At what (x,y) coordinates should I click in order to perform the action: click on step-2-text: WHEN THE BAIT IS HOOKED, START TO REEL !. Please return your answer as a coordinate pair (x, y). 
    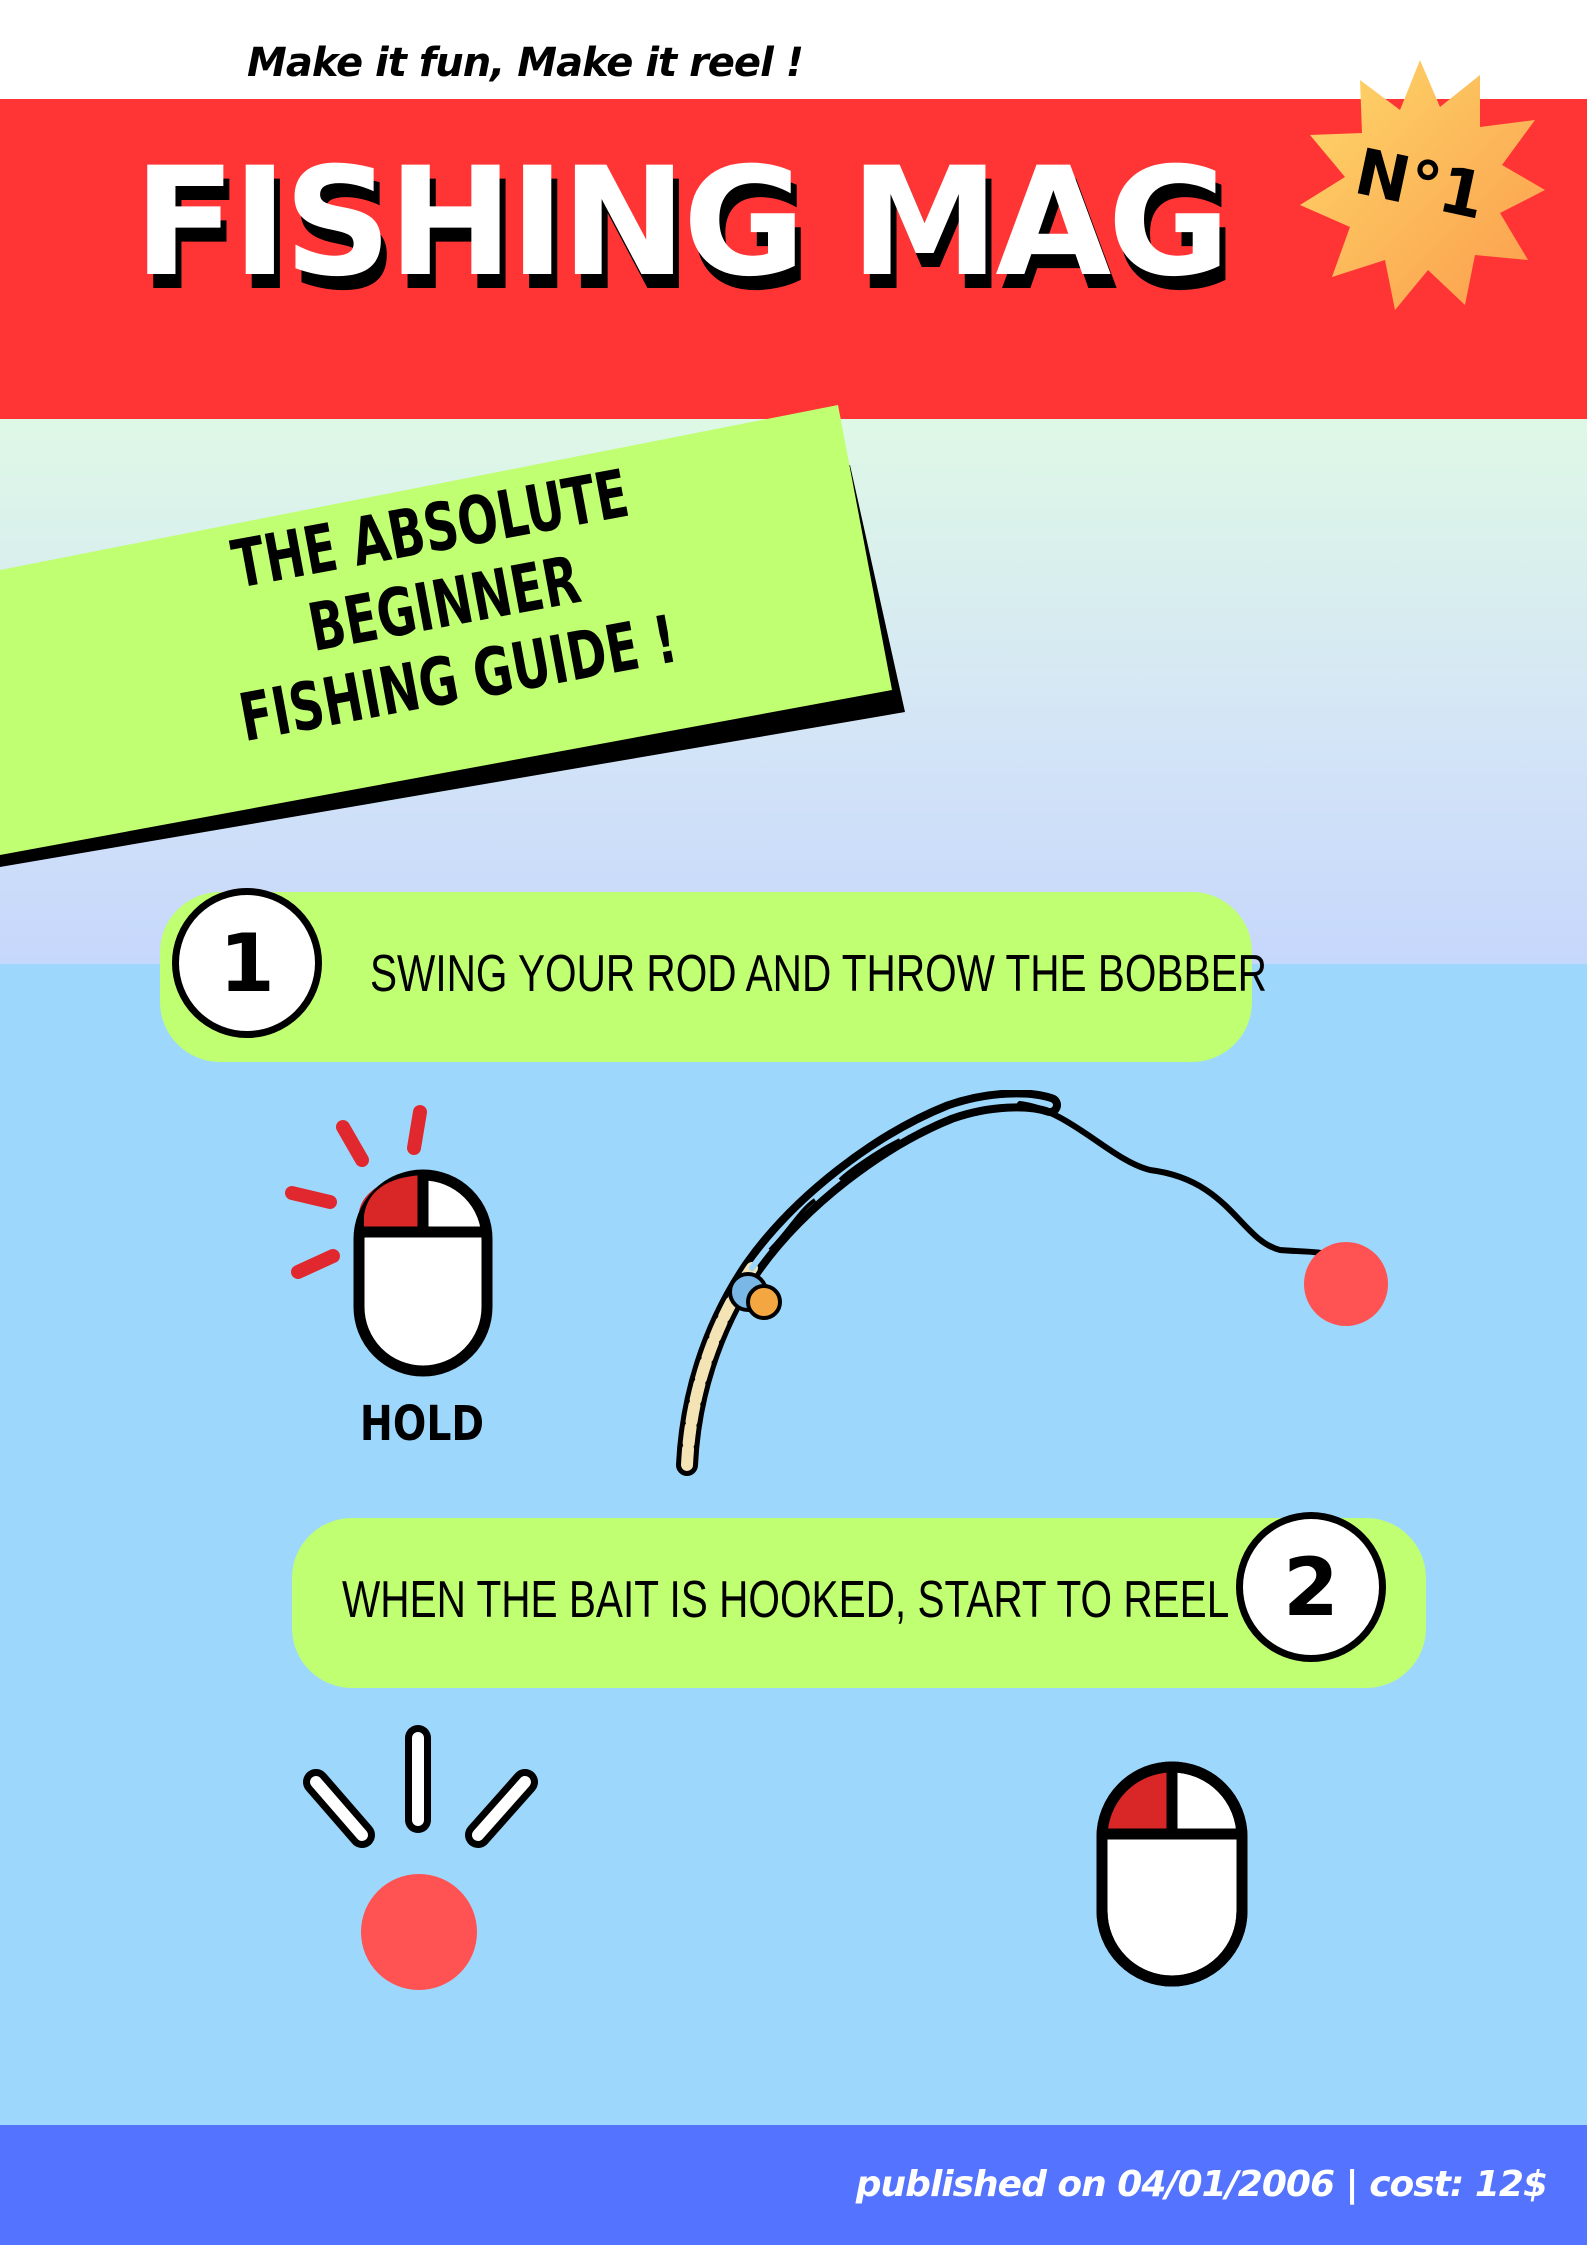
    Looking at the image, I should click on (796, 1600).